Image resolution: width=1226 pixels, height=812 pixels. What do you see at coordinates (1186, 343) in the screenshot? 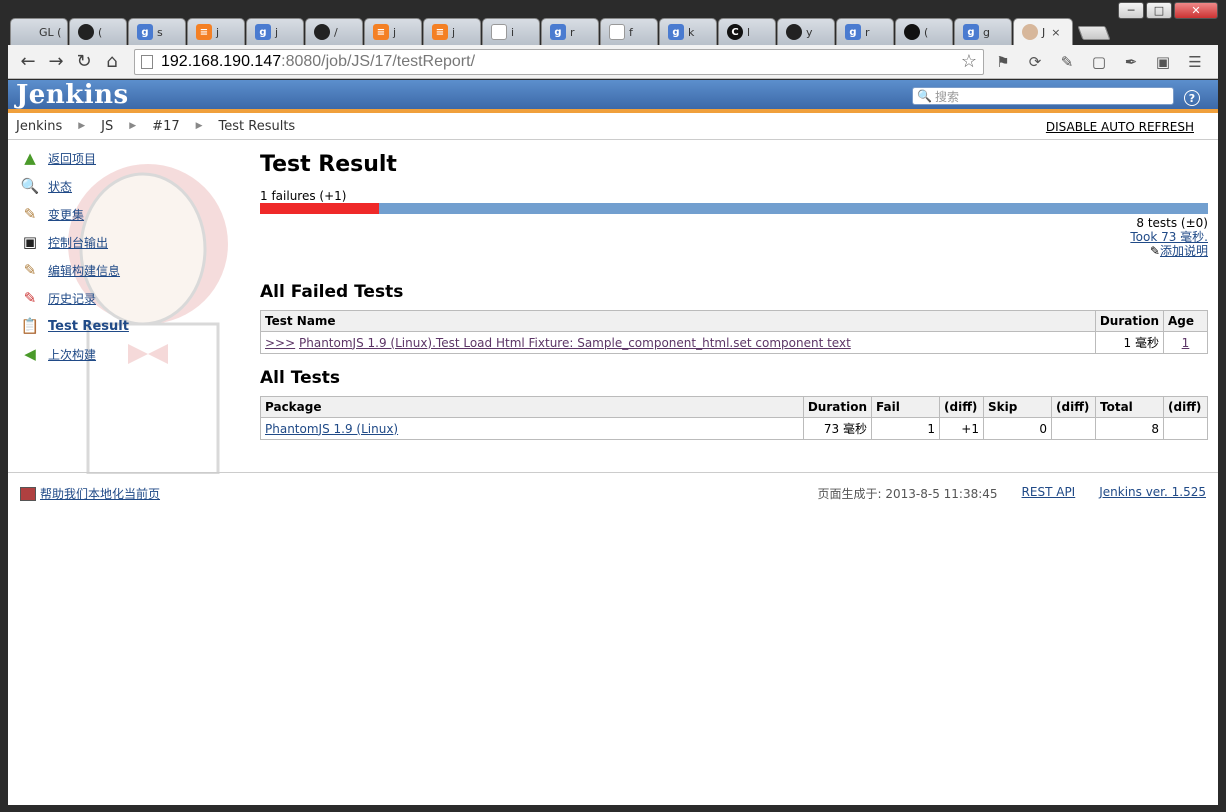
I see `failed-test-age-link: 1` at bounding box center [1186, 343].